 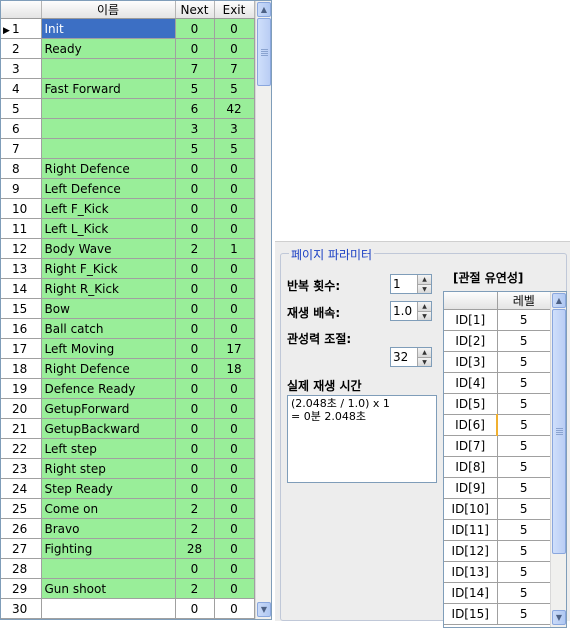 What do you see at coordinates (234, 148) in the screenshot?
I see `exit-cell: 5` at bounding box center [234, 148].